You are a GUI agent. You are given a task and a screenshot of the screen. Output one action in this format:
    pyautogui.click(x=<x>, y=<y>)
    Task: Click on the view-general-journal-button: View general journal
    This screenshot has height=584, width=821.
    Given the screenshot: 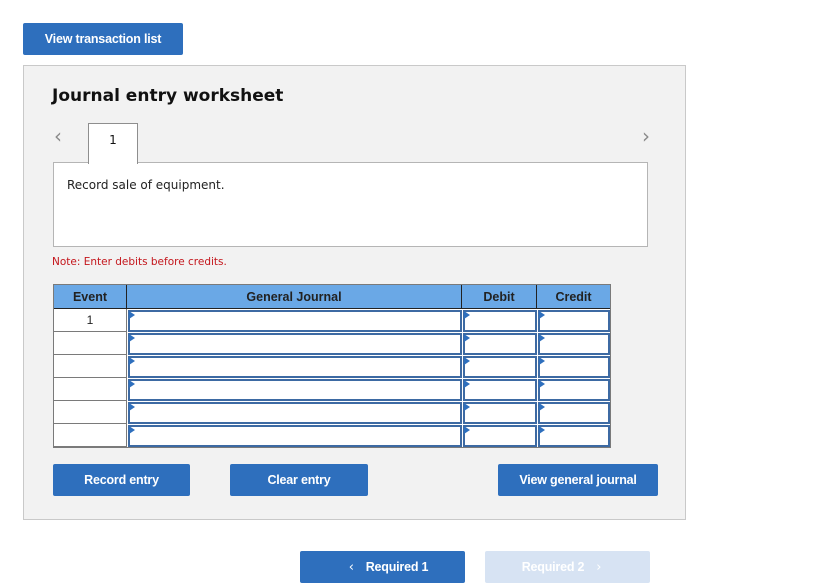 What is the action you would take?
    pyautogui.click(x=578, y=480)
    